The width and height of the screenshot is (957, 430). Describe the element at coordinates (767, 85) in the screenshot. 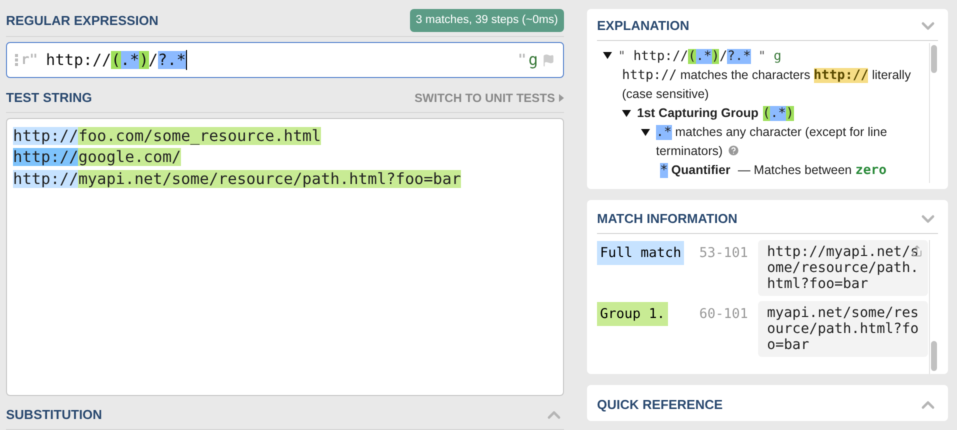

I see `explanation-text: http:// matches the characters http:// literally (case sensitive)` at that location.